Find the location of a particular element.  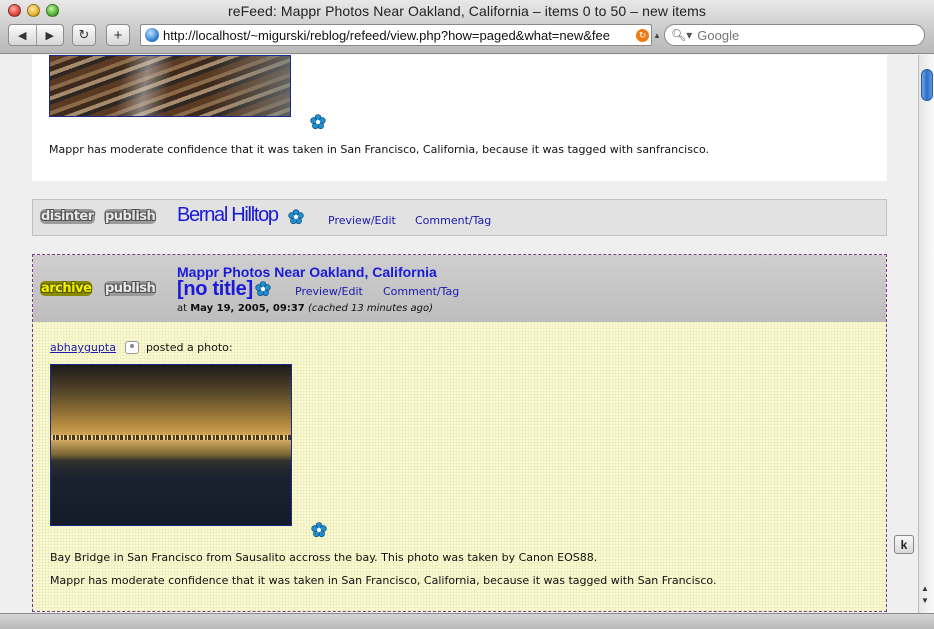

city-lights is located at coordinates (171, 438).